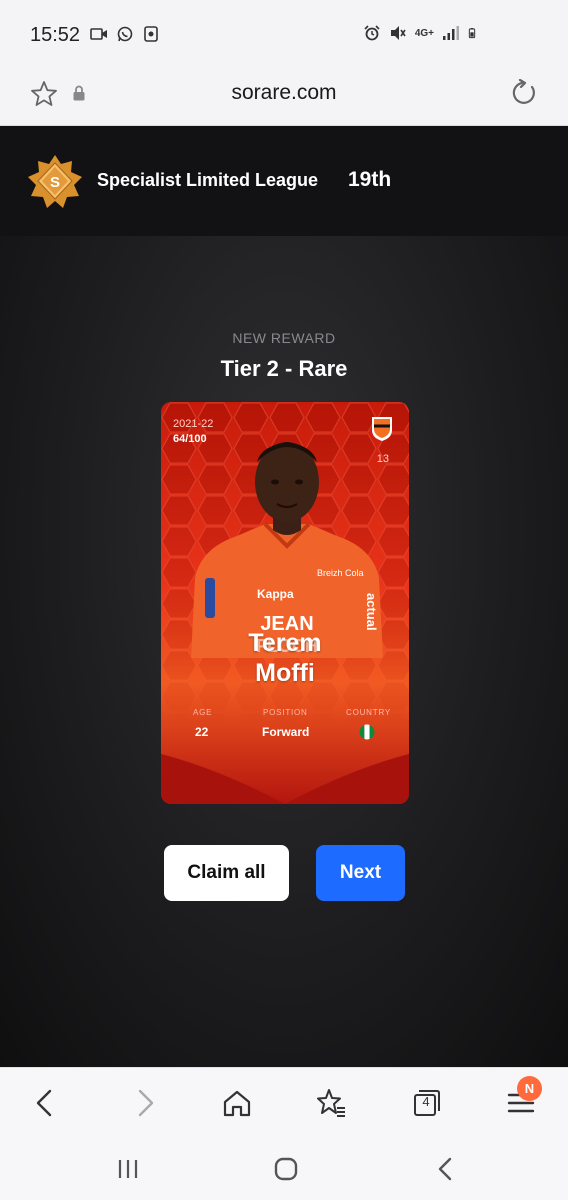 This screenshot has height=1200, width=568. Describe the element at coordinates (285, 712) in the screenshot. I see `position-label: POSITION` at that location.